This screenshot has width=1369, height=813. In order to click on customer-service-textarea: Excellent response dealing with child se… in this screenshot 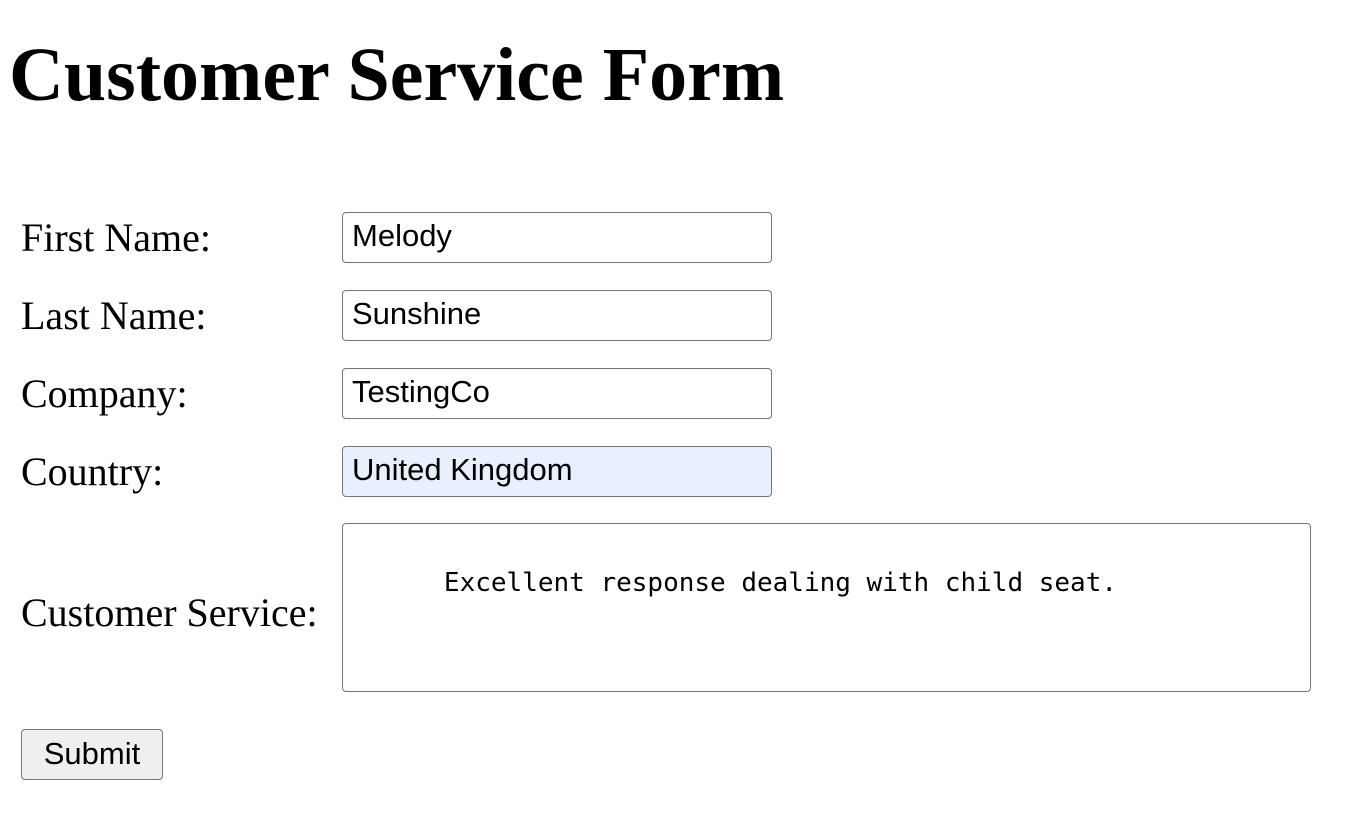, I will do `click(826, 607)`.